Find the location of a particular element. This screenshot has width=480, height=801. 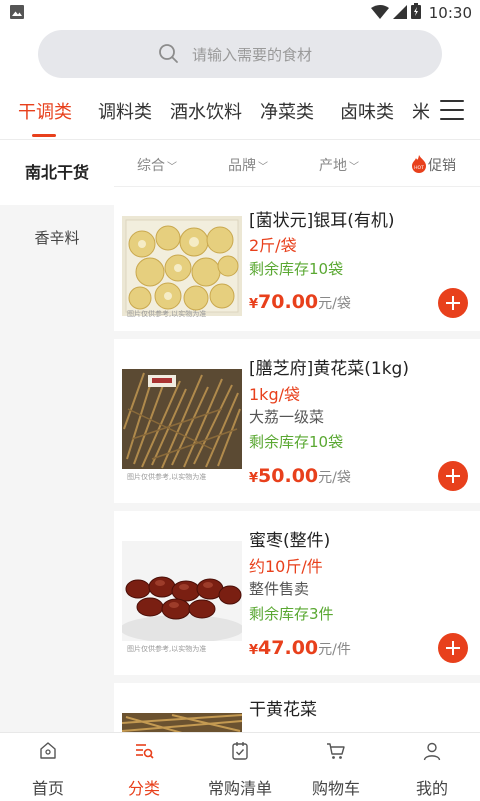

product-spec: 约10斤/件 is located at coordinates (286, 566).